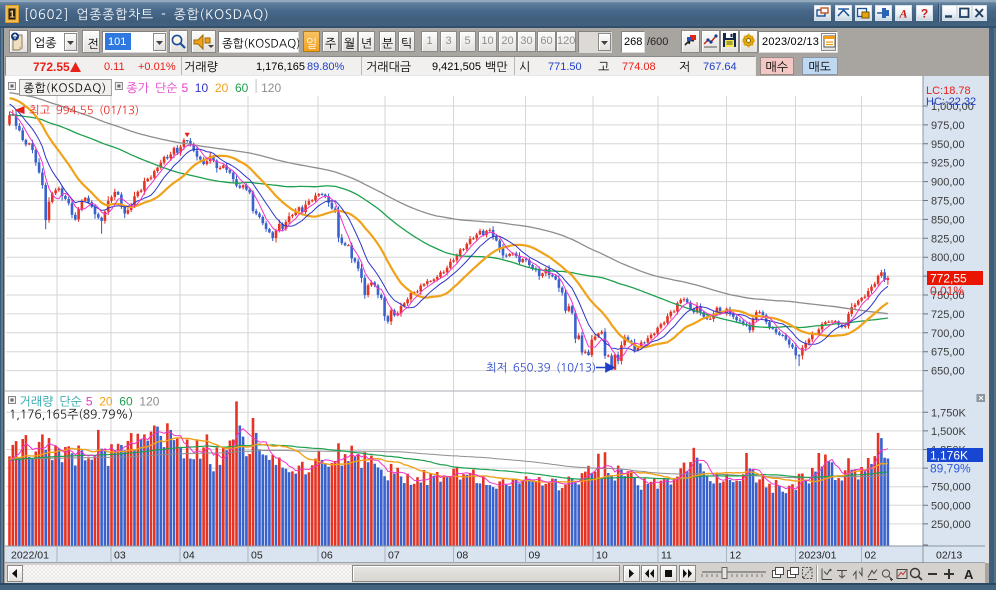 This screenshot has height=590, width=996. Describe the element at coordinates (948, 258) in the screenshot. I see `svg-text: 800,00` at that location.